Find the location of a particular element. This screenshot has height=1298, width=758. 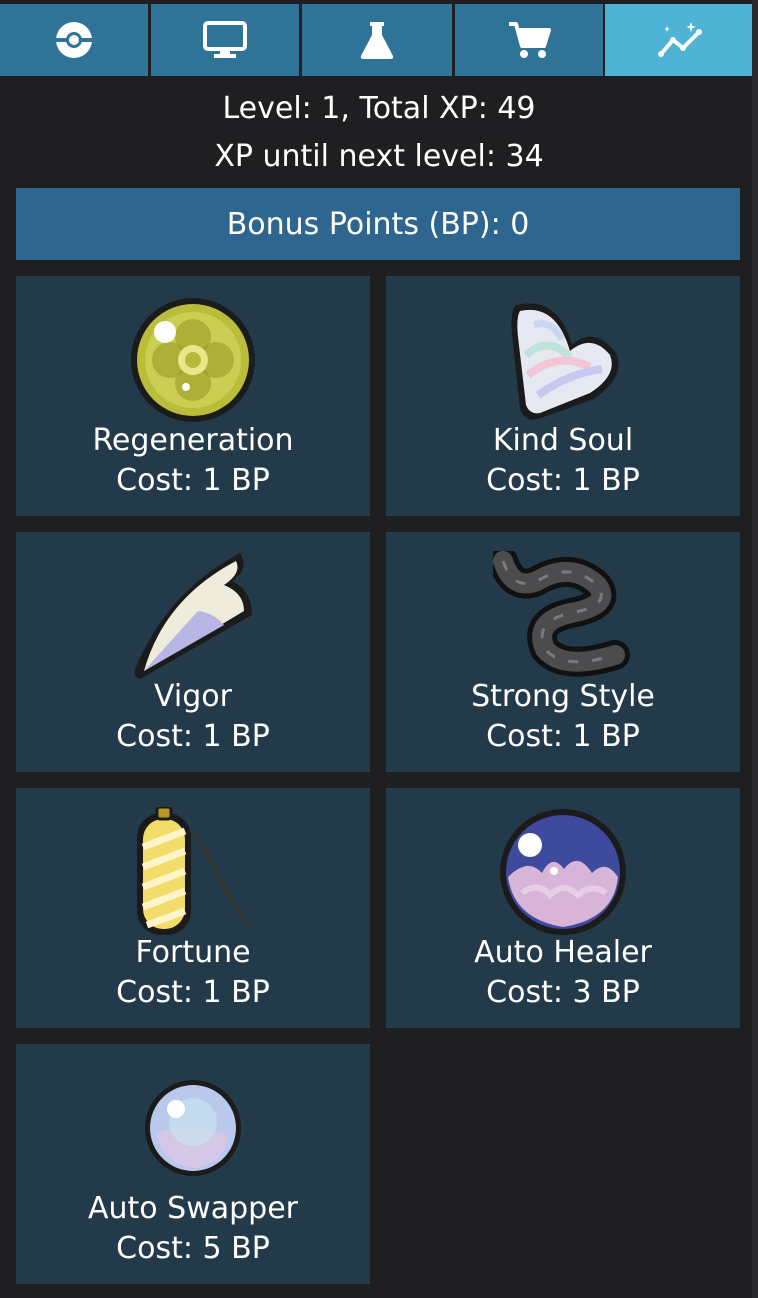

tab-bar is located at coordinates (379, 38).